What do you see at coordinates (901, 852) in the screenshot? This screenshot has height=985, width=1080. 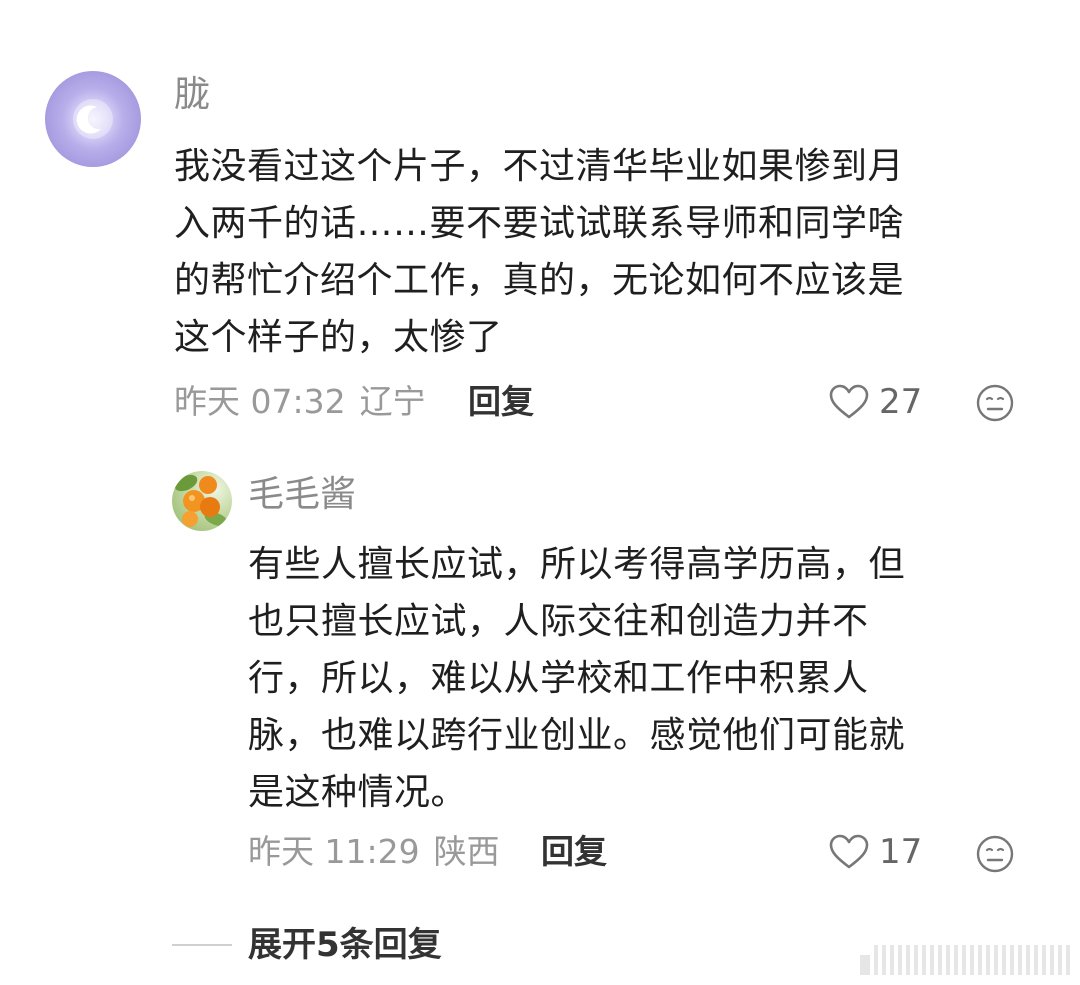 I see `reply-like-count: 17` at bounding box center [901, 852].